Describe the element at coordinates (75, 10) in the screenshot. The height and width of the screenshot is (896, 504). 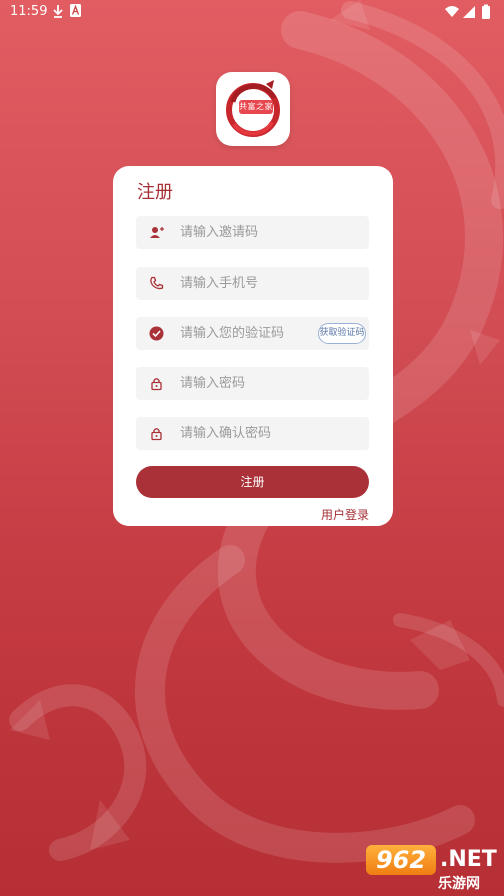
I see `notification-a-icon` at that location.